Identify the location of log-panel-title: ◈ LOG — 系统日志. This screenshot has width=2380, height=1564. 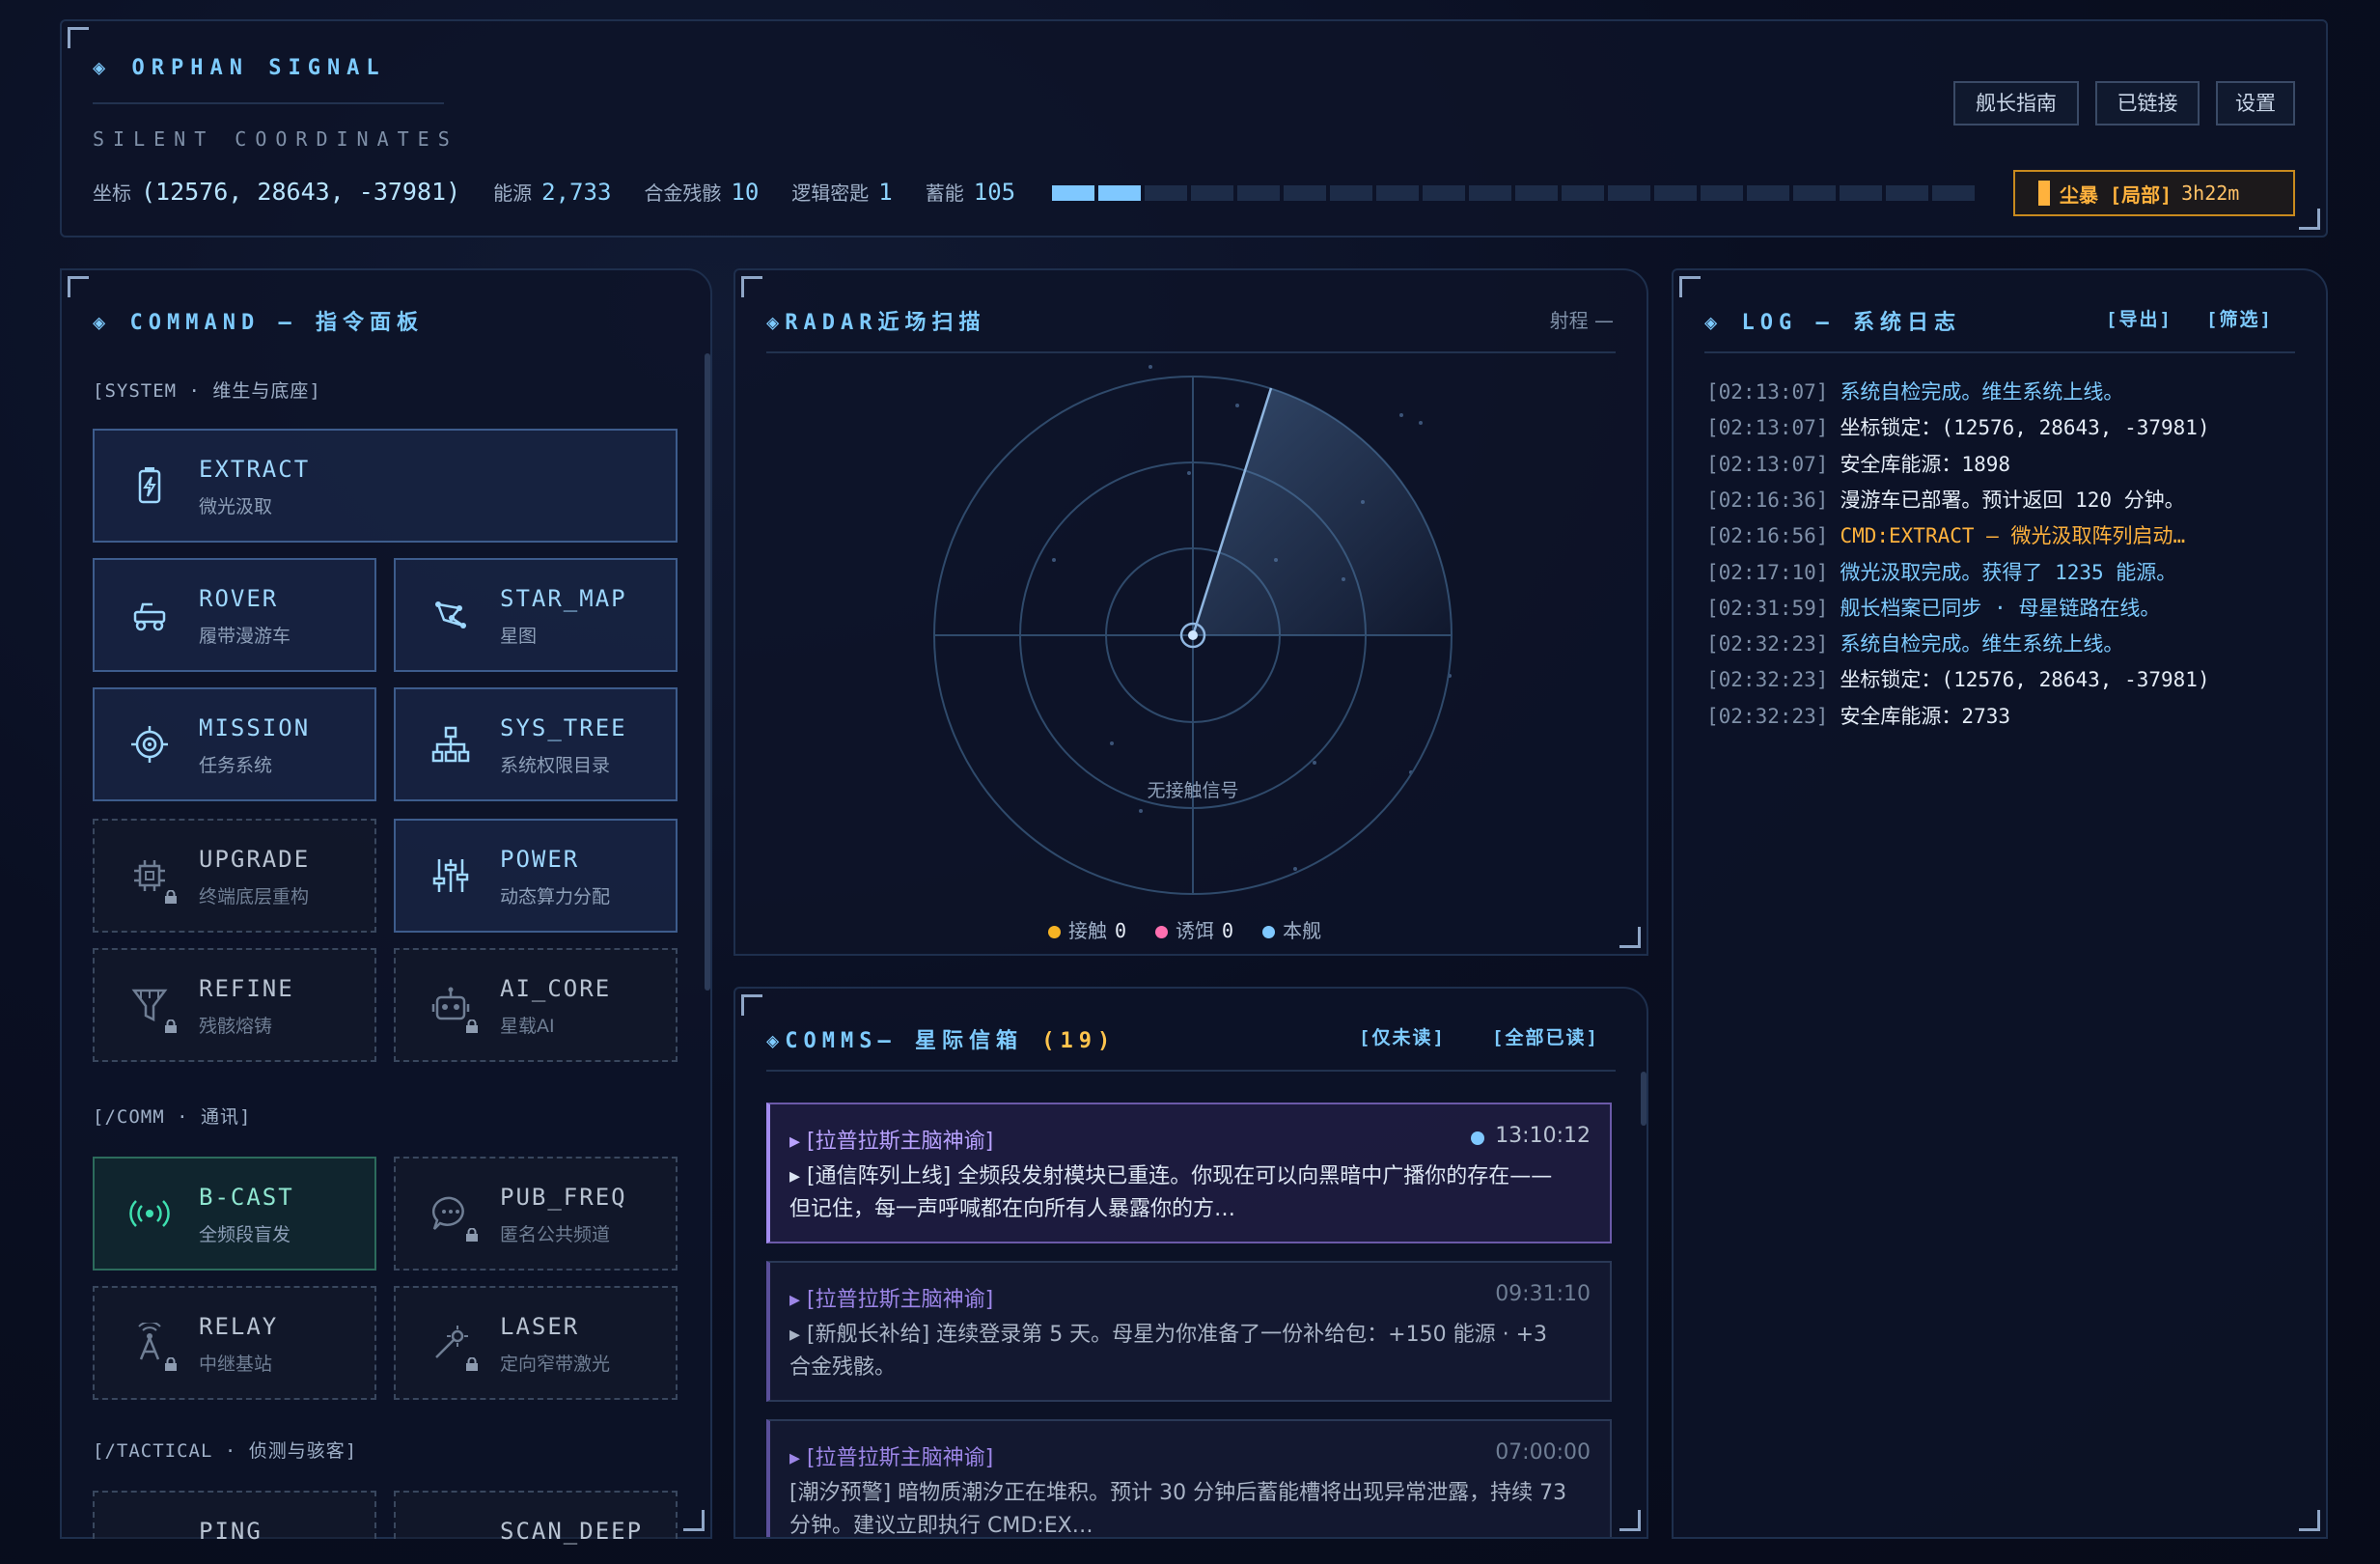
(1833, 323).